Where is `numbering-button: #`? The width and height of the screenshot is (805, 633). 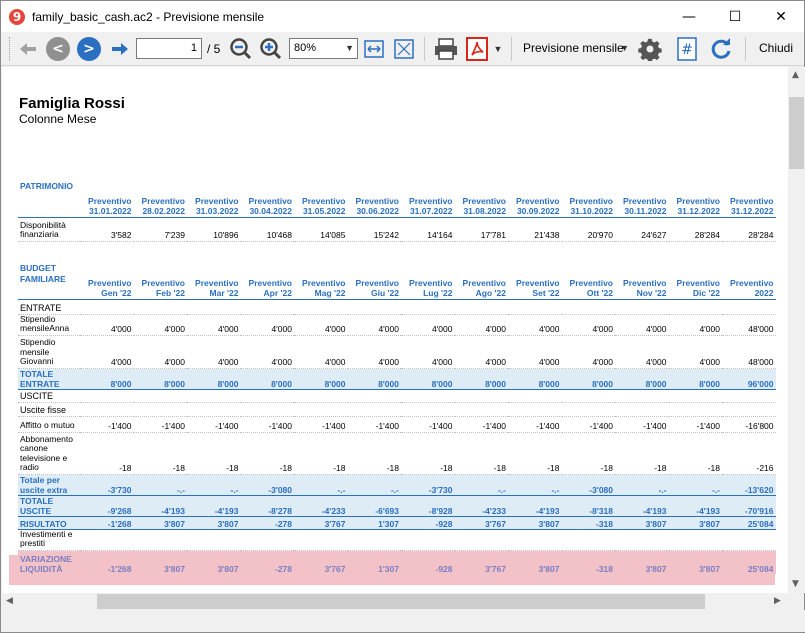 numbering-button: # is located at coordinates (687, 49).